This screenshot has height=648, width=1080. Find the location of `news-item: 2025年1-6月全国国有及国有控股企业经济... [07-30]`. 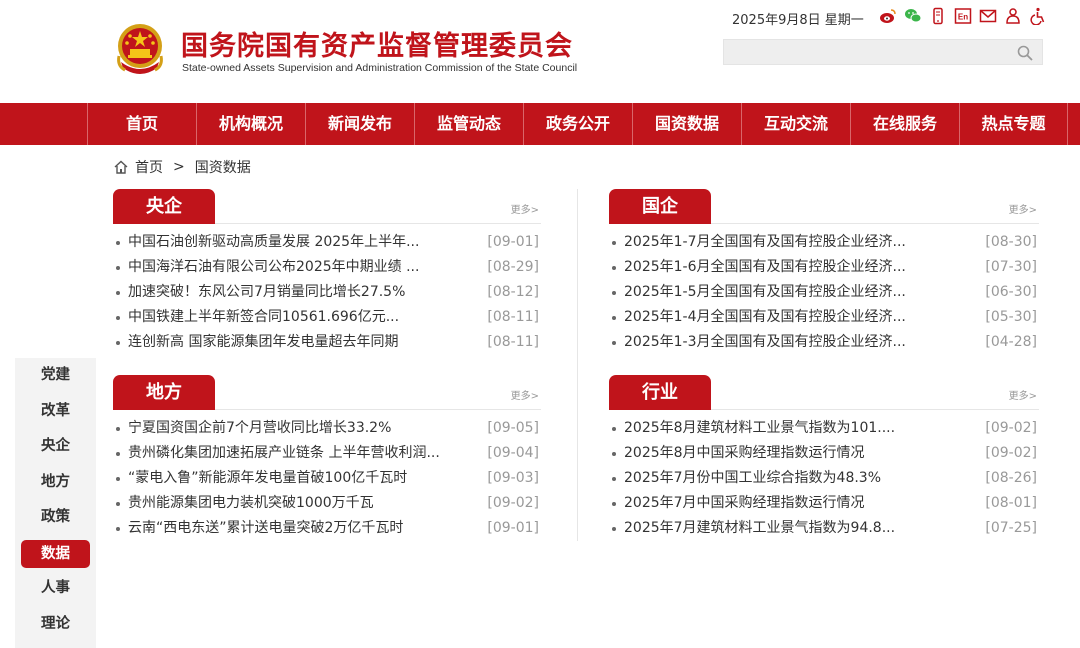

news-item: 2025年1-6月全国国有及国有控股企业经济... [07-30] is located at coordinates (824, 267).